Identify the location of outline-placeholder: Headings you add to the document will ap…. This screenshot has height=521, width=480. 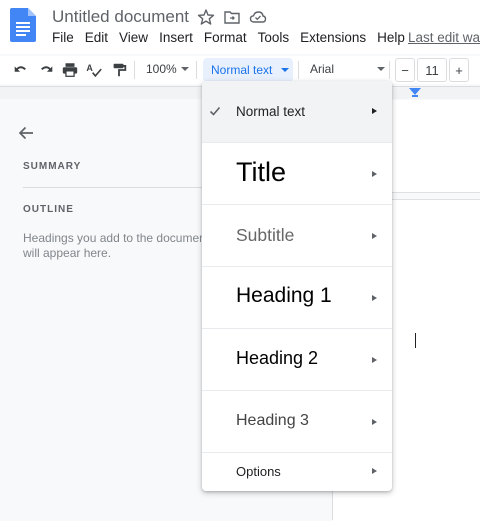
(116, 245).